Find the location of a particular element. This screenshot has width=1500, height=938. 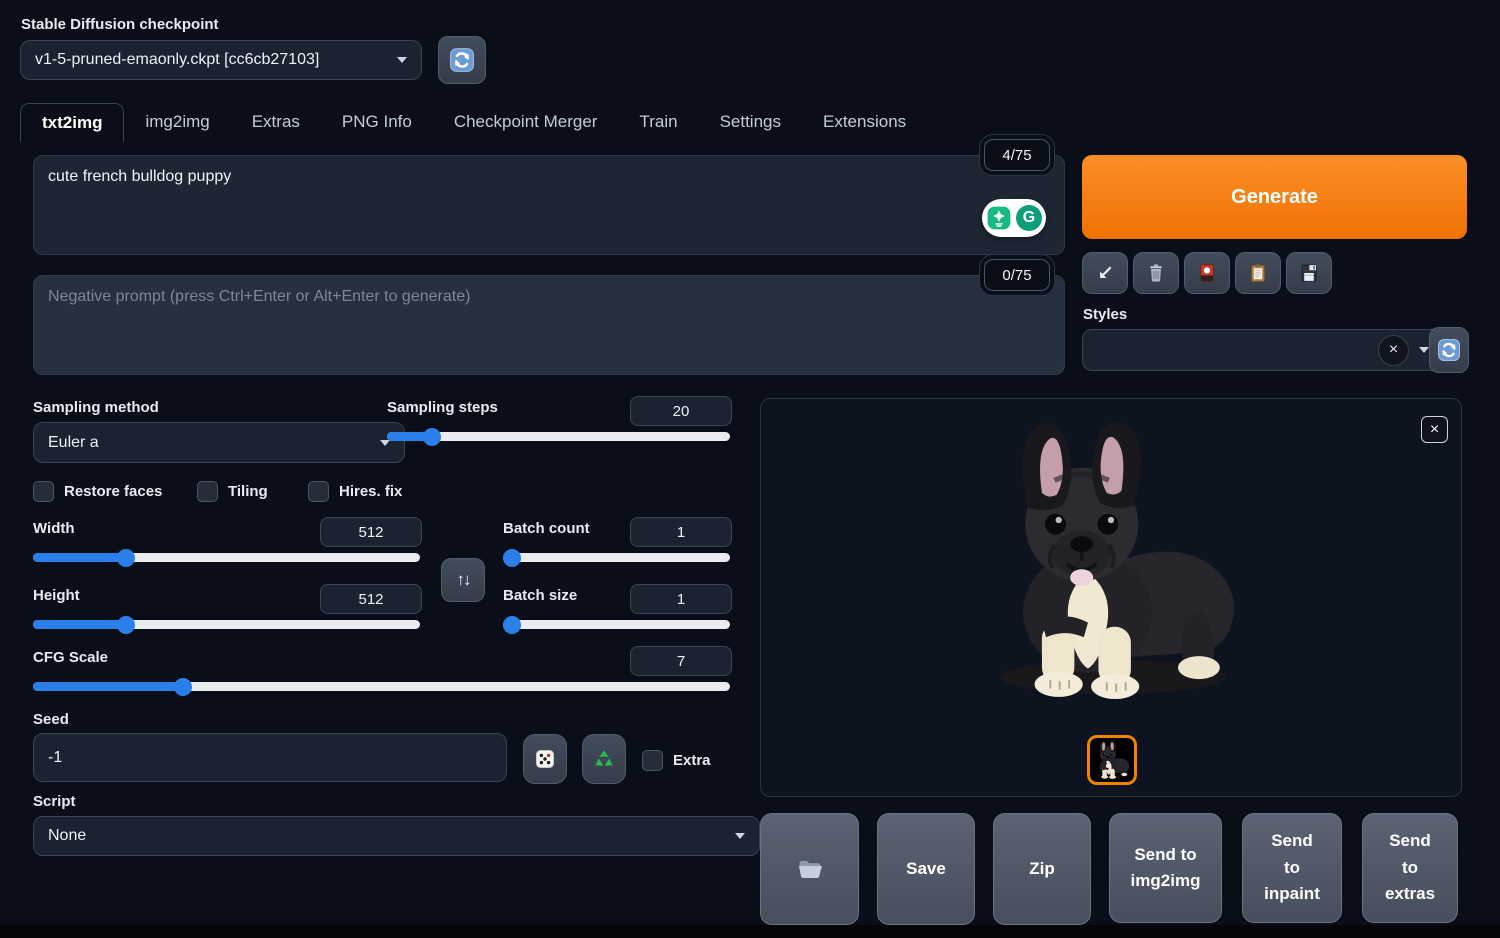

extra-seed-option: Extra is located at coordinates (676, 760).